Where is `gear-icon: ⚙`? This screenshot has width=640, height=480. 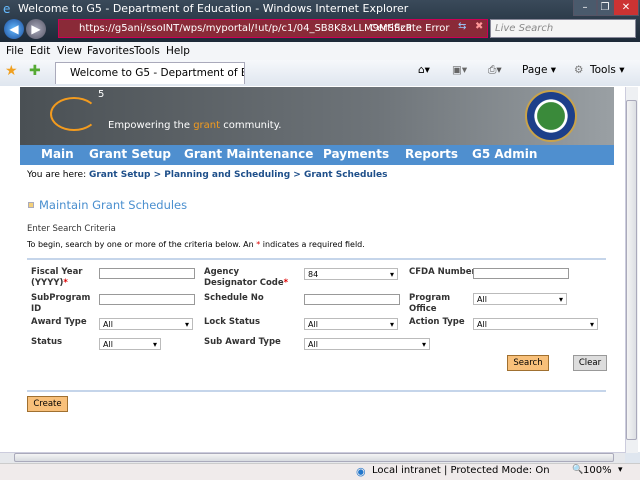 gear-icon: ⚙ is located at coordinates (579, 70).